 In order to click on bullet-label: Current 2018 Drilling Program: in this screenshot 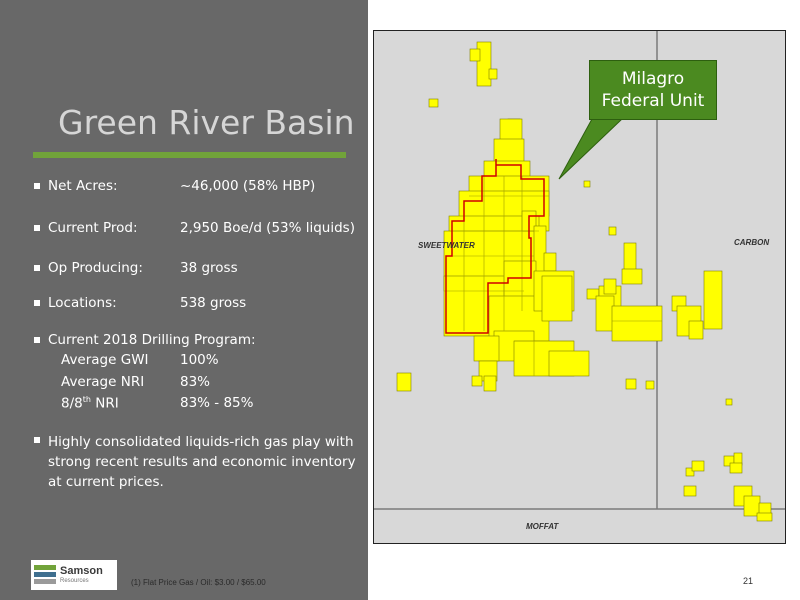, I will do `click(152, 340)`.